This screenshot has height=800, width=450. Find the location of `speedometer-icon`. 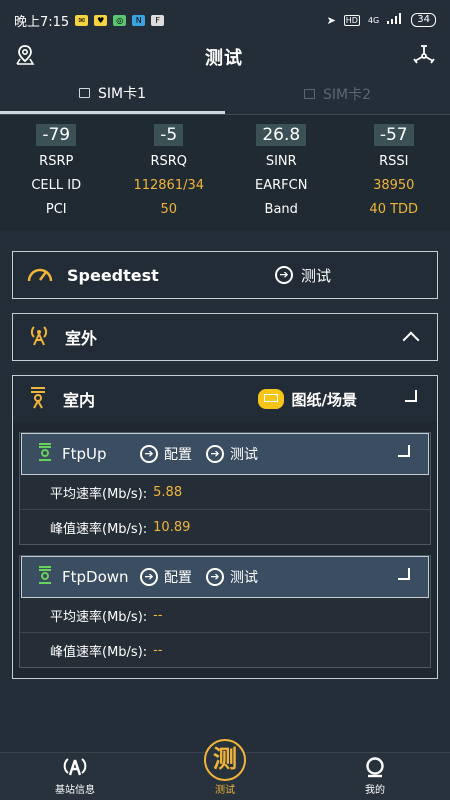

speedometer-icon is located at coordinates (40, 275).